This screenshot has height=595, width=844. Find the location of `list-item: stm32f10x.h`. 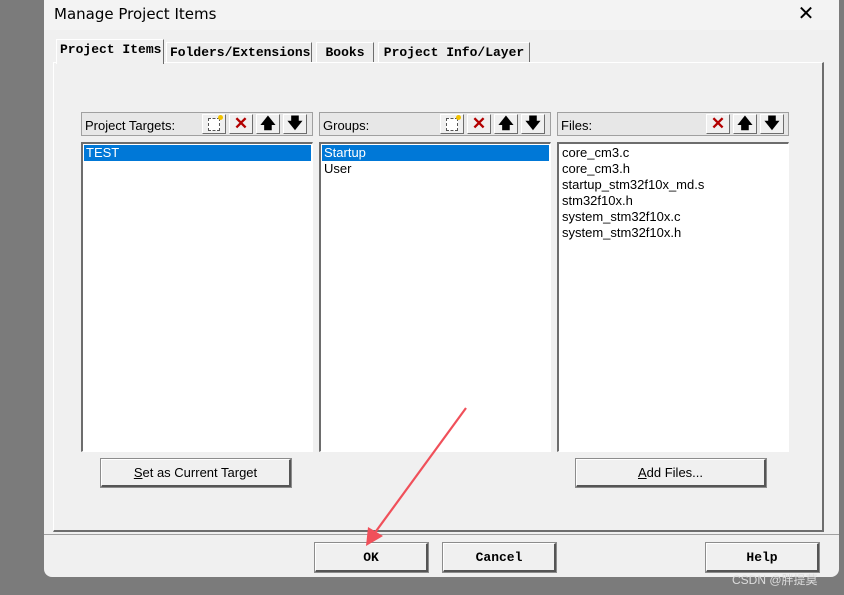

list-item: stm32f10x.h is located at coordinates (673, 201).